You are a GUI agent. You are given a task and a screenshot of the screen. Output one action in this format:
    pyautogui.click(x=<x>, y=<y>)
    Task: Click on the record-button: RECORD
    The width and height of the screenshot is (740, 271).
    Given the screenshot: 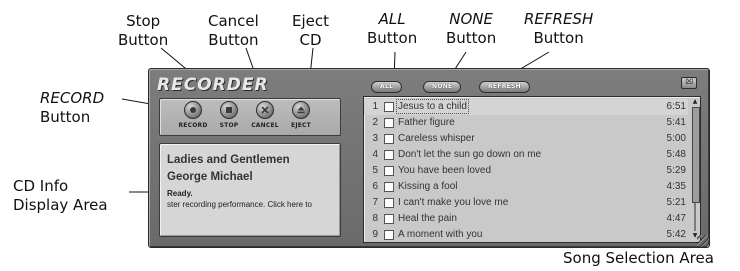 What is the action you would take?
    pyautogui.click(x=193, y=115)
    